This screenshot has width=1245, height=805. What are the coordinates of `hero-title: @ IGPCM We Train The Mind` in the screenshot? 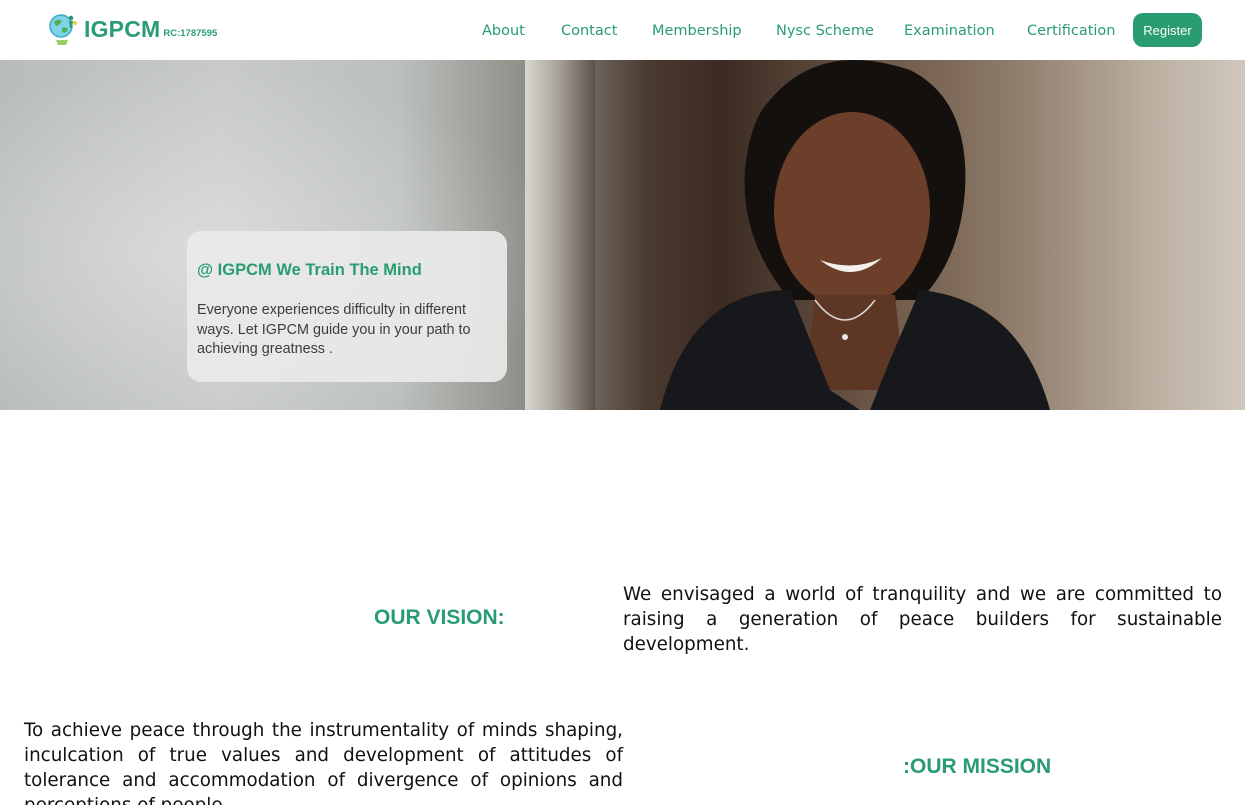 It's located at (309, 270).